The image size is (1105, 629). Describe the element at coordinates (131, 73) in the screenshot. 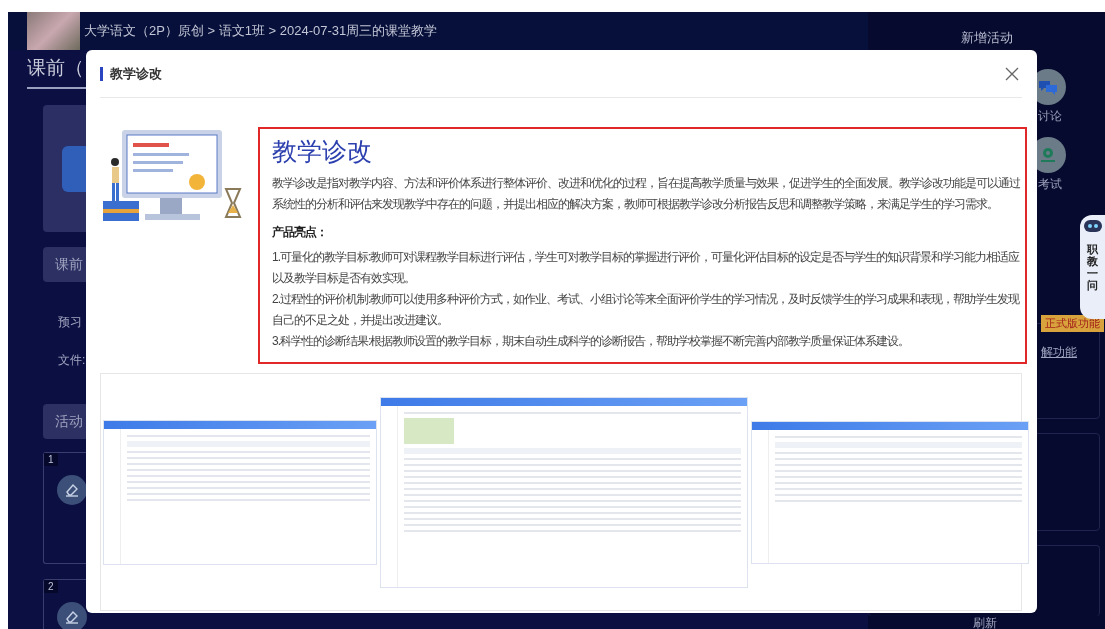

I see `dialog-title: 教学诊改` at that location.